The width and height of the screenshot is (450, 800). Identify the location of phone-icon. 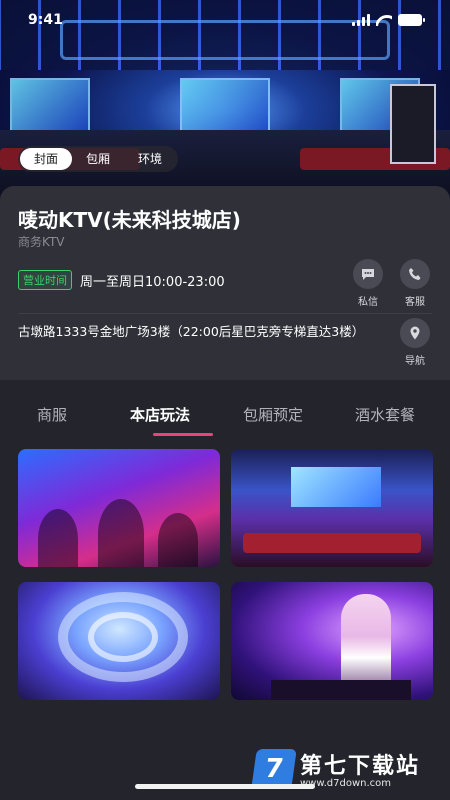
(415, 274).